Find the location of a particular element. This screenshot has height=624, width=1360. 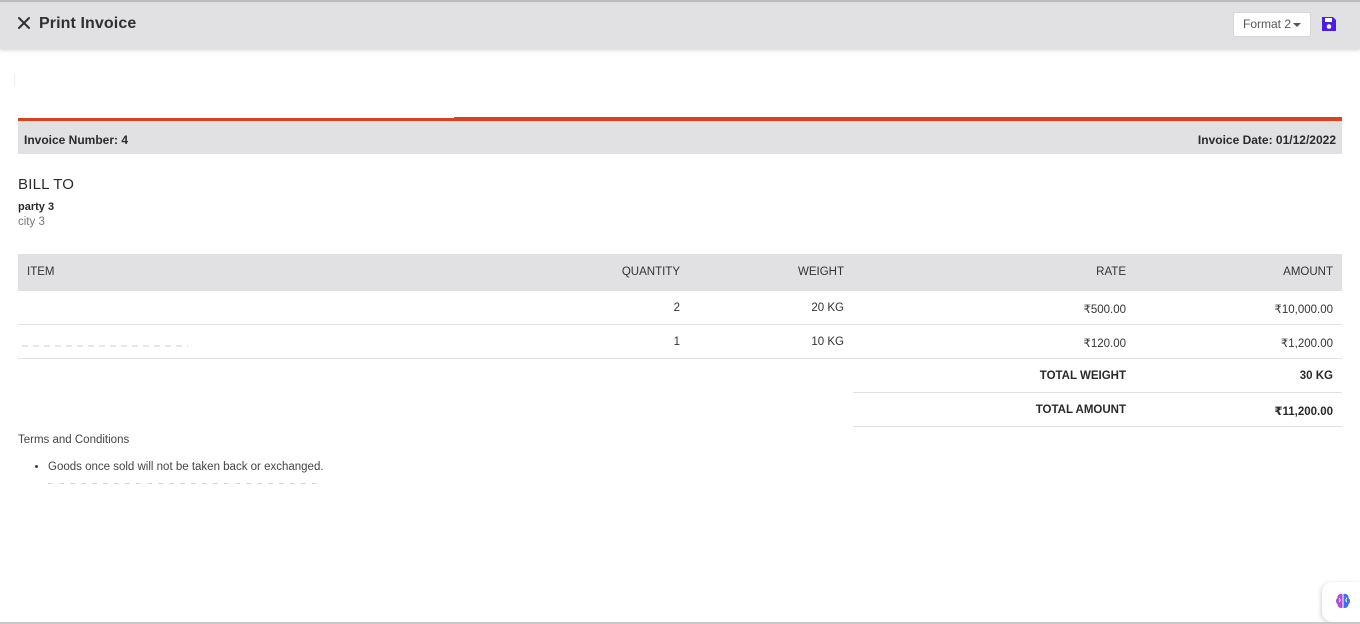

total-amount-row: TOTAL AMOUNT ₹11,200.00 is located at coordinates (1097, 410).